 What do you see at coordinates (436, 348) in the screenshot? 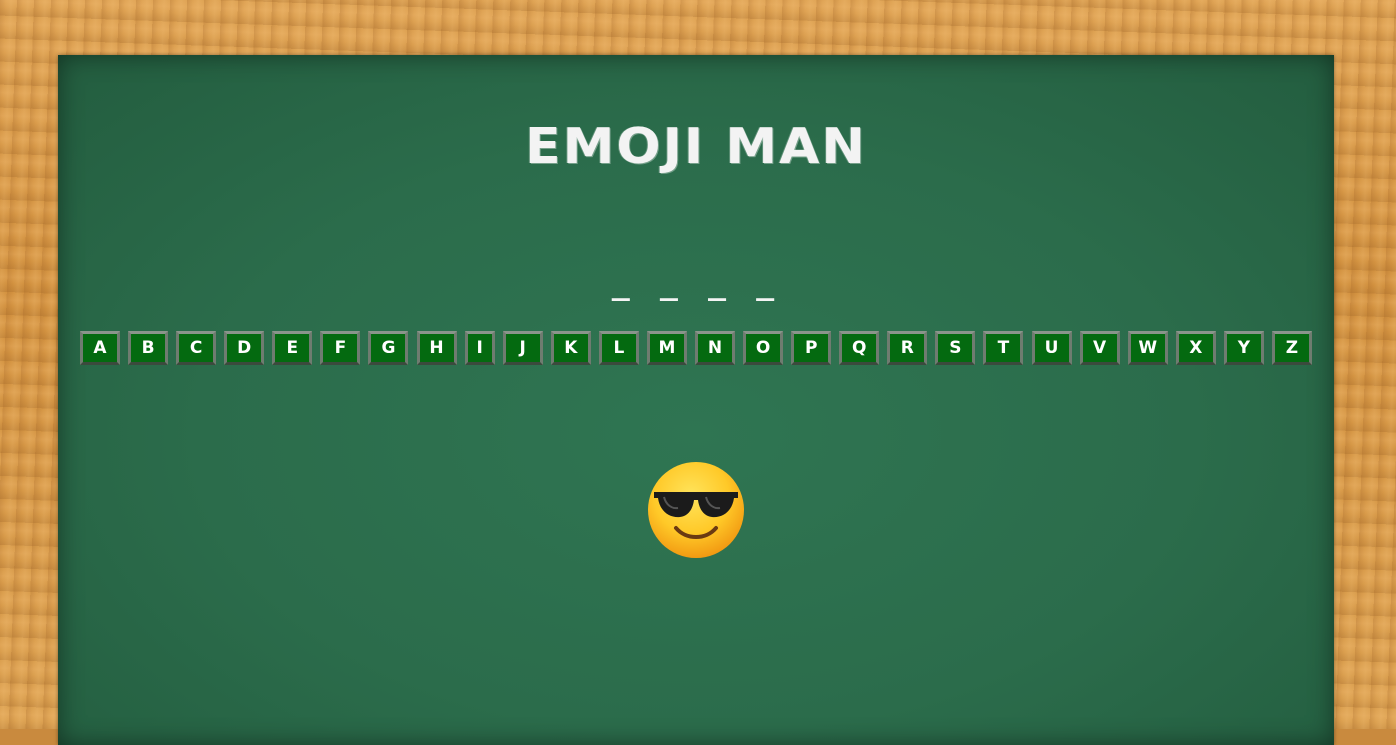
I see `letter-key-h: H` at bounding box center [436, 348].